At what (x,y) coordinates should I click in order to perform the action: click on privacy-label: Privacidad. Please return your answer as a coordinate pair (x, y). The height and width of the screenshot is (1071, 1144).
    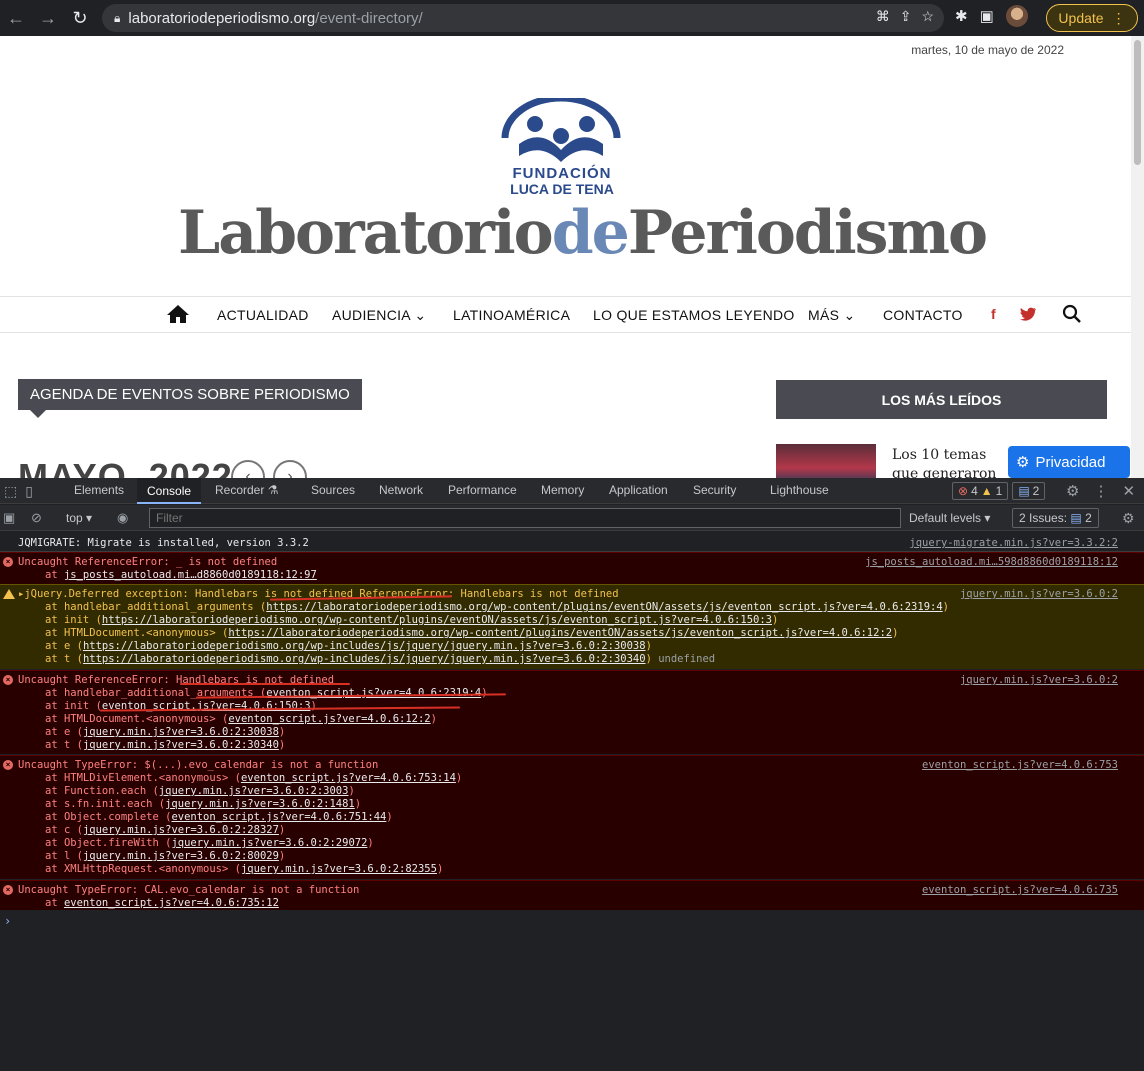
    Looking at the image, I should click on (1070, 462).